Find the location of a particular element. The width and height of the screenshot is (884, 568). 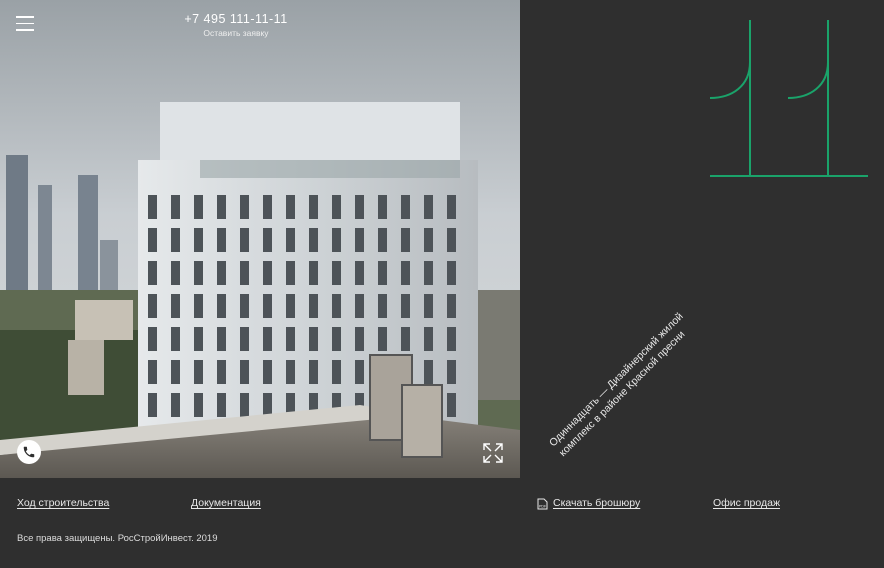

download-brochure-link: Скачать брошюру is located at coordinates (596, 503).